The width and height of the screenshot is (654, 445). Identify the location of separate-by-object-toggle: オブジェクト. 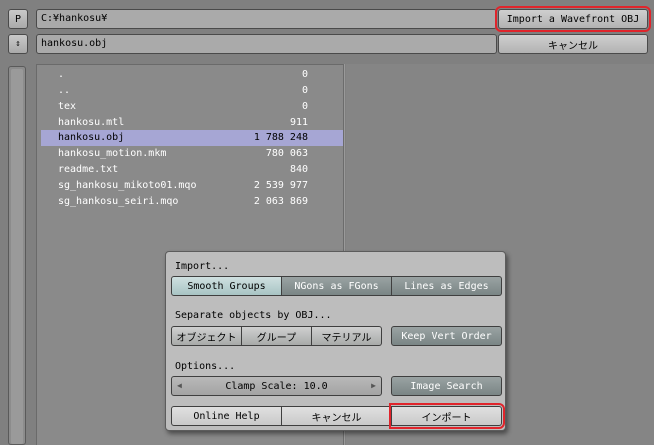
(206, 336).